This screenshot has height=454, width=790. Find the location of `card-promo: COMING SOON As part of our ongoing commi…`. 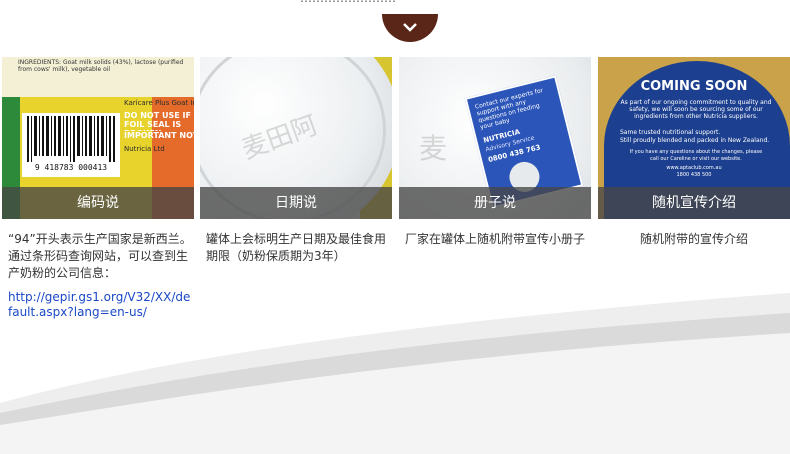

card-promo: COMING SOON As part of our ongoing commi… is located at coordinates (694, 152).